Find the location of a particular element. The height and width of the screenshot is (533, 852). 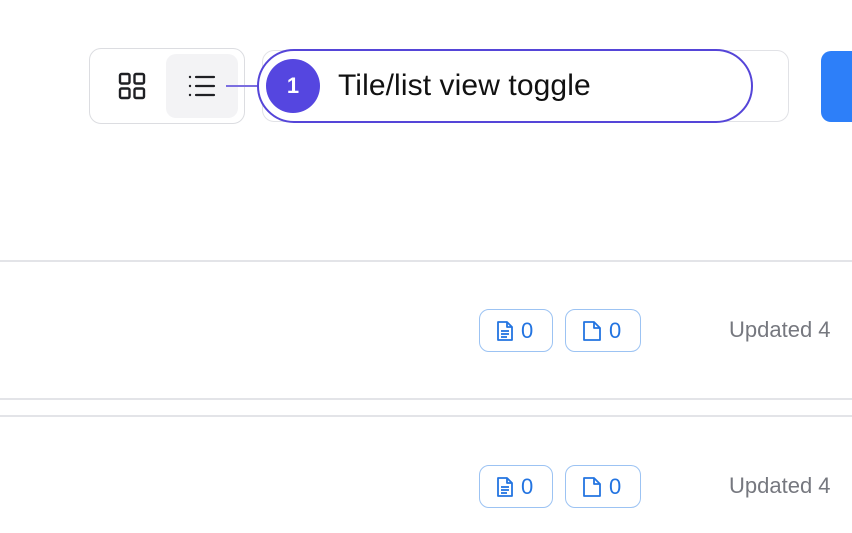

annotation-callout: 1 Tile/list view toggle is located at coordinates (505, 86).